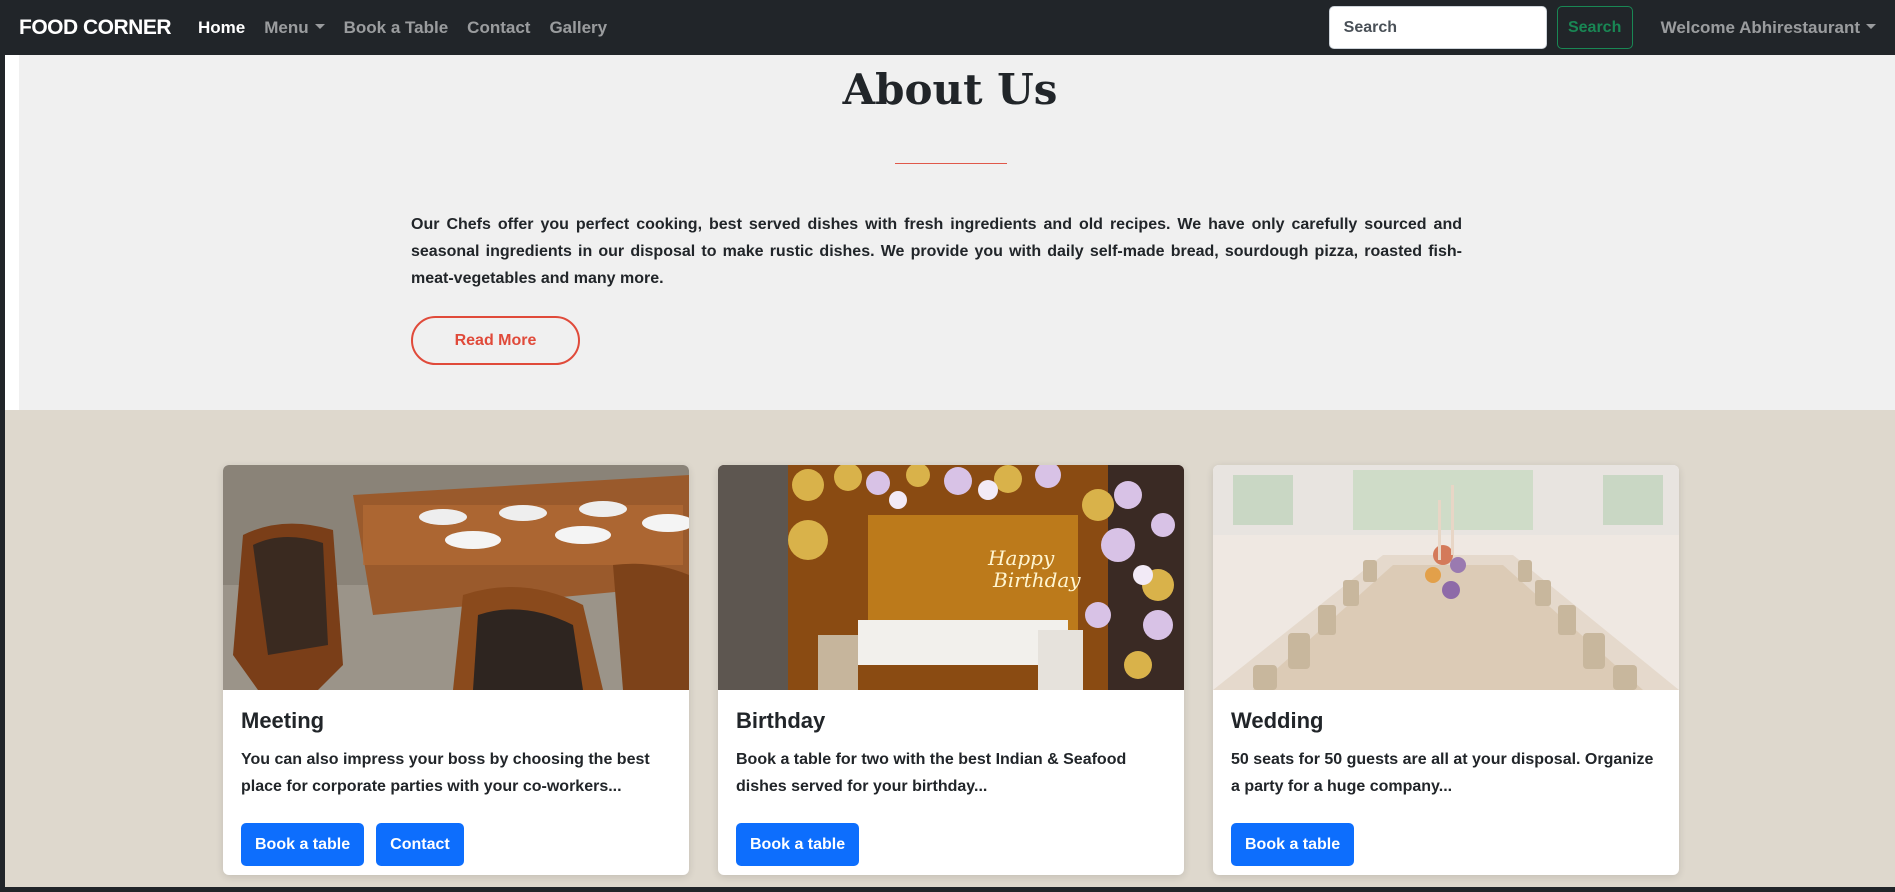  I want to click on nav-link-home: Home, so click(221, 28).